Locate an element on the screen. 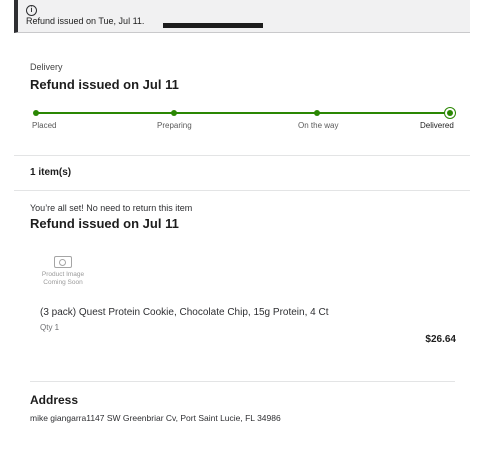 The height and width of the screenshot is (466, 500). step-label-placed: Placed is located at coordinates (44, 125).